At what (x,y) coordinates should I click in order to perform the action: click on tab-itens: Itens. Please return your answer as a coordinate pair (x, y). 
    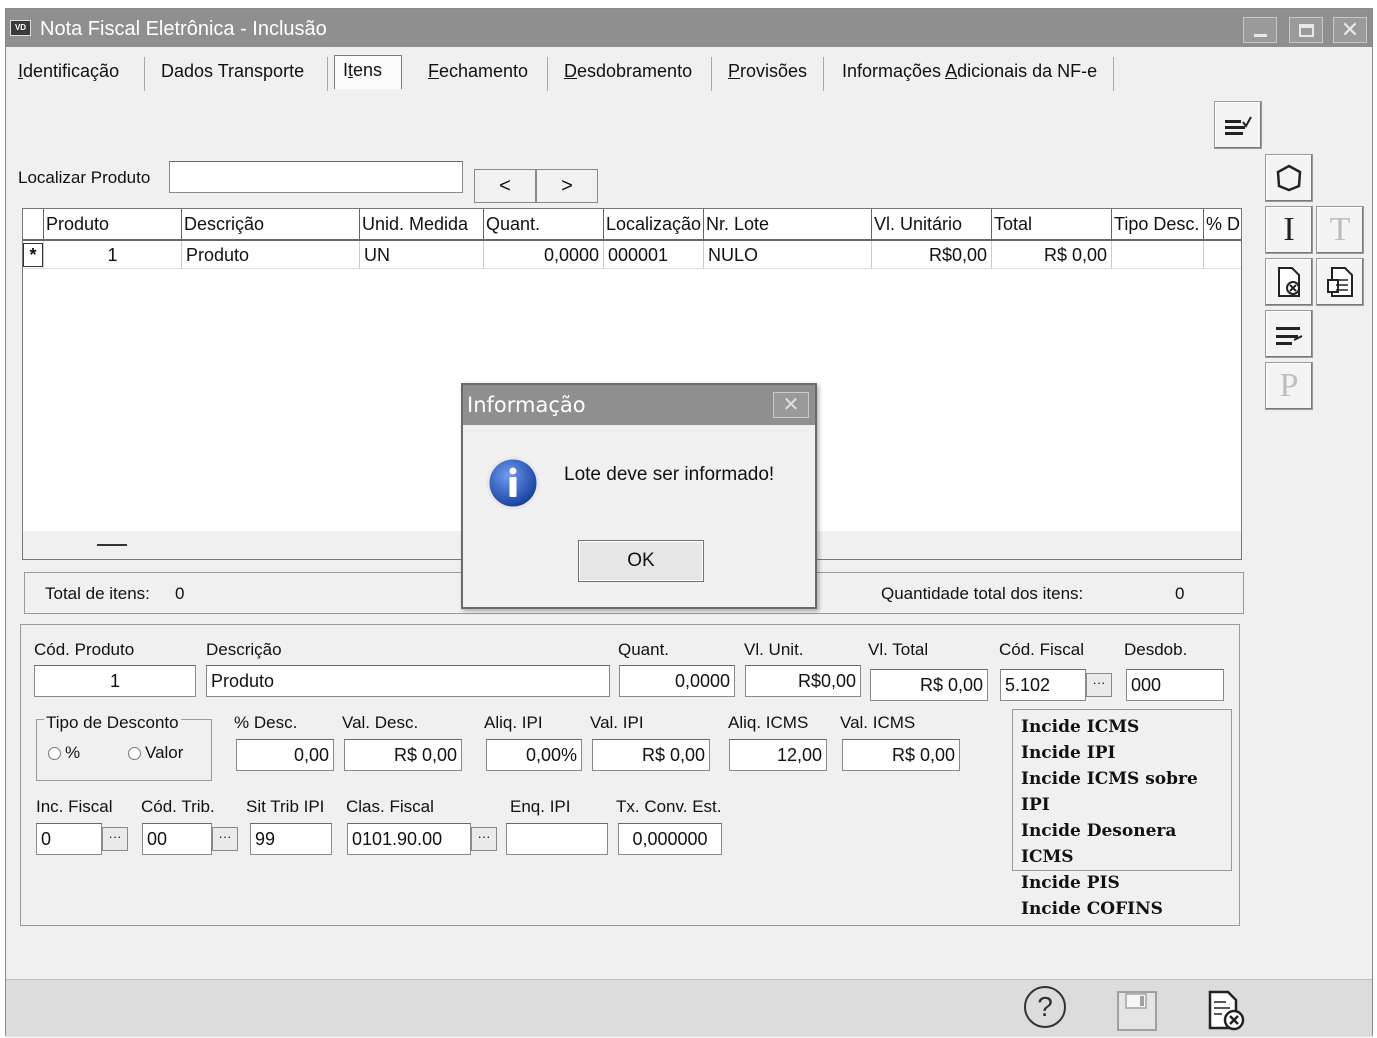
    Looking at the image, I should click on (368, 72).